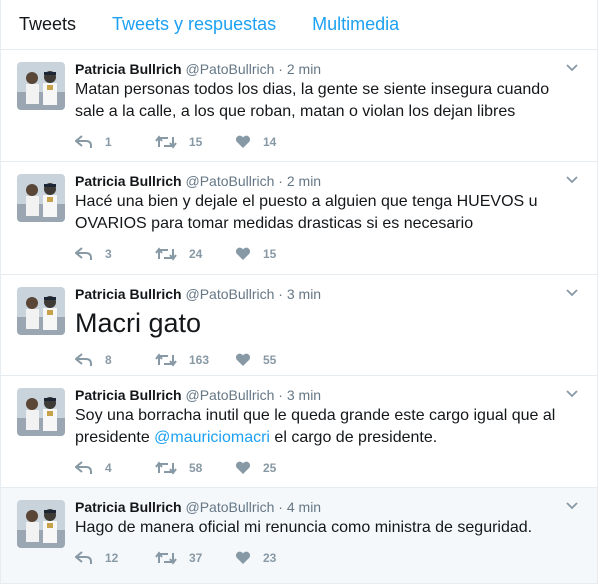 The height and width of the screenshot is (584, 598). Describe the element at coordinates (330, 360) in the screenshot. I see `tweet-actions: 8 163 55` at that location.